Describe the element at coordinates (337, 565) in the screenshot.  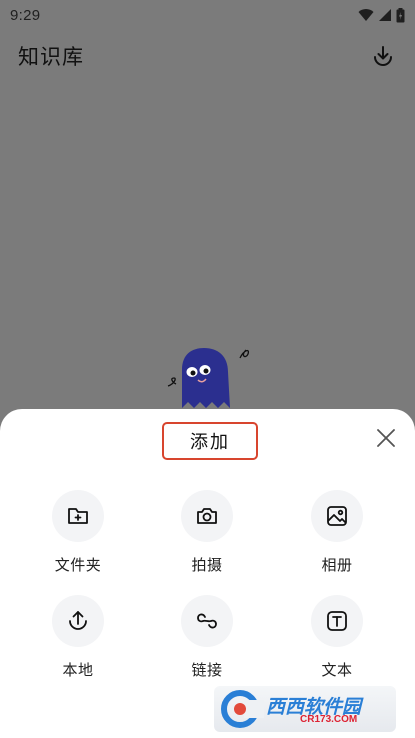
I see `option-album-label: 相册` at that location.